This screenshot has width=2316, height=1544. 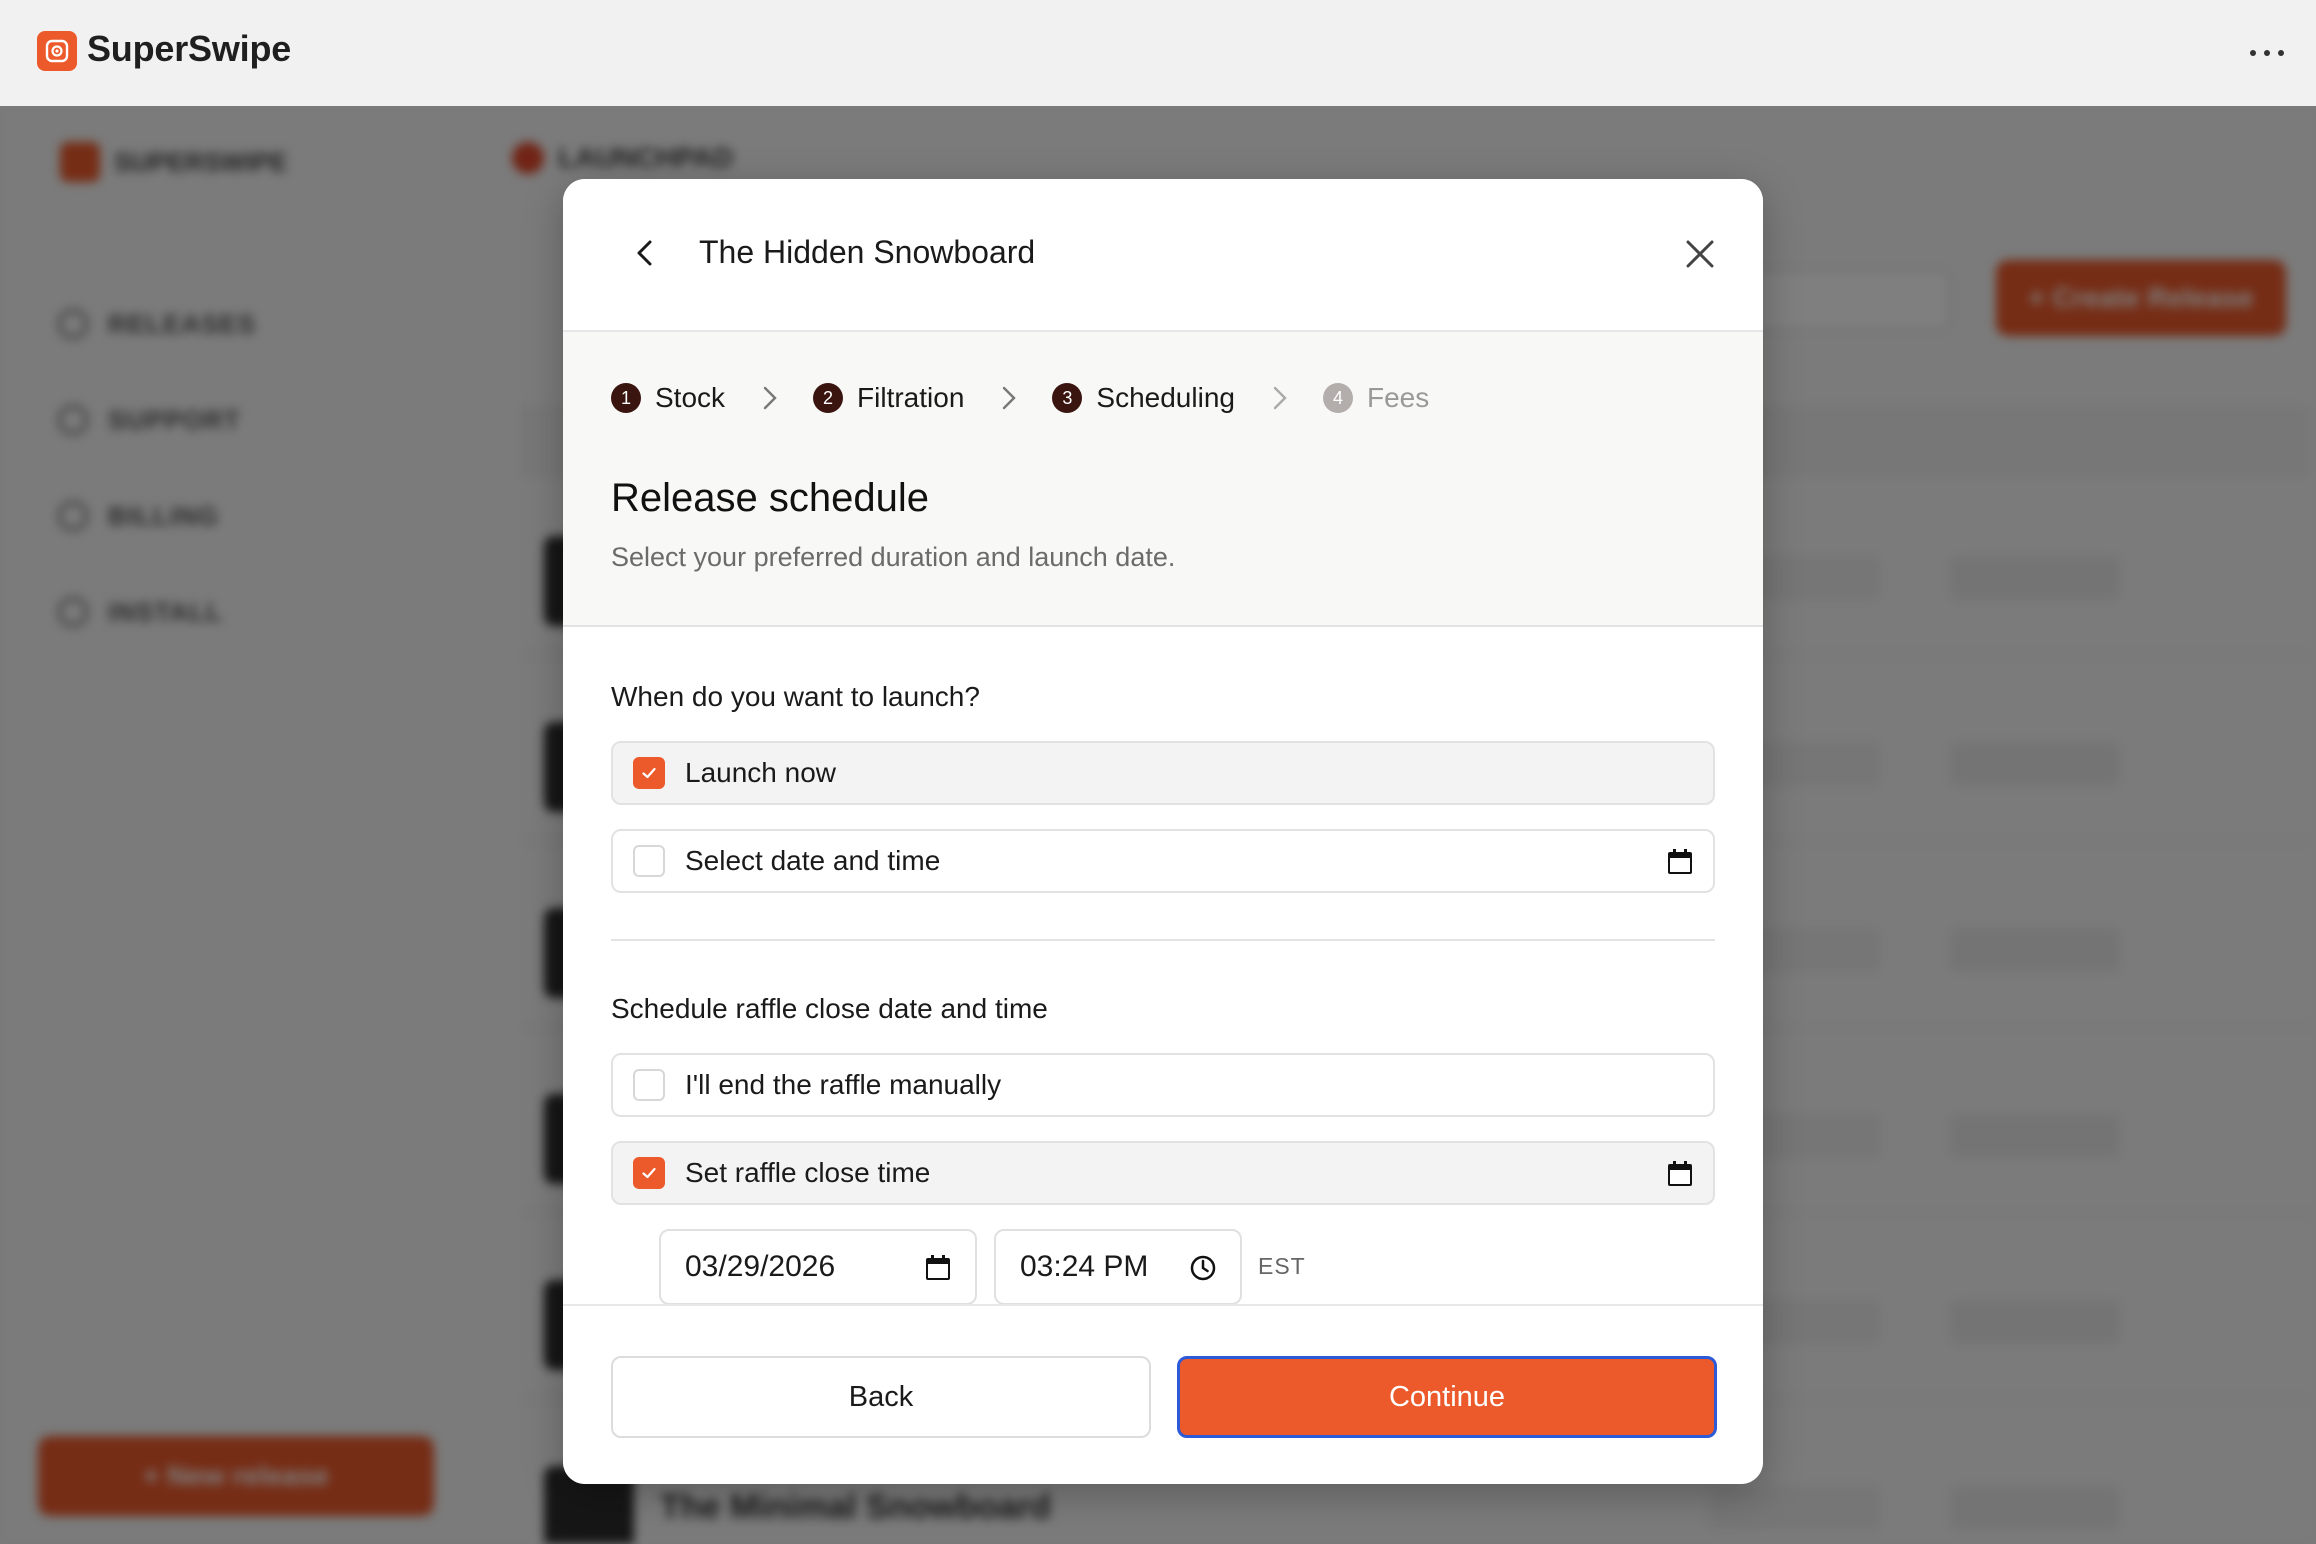 What do you see at coordinates (808, 1172) in the screenshot?
I see `option-label: Set raffle close time` at bounding box center [808, 1172].